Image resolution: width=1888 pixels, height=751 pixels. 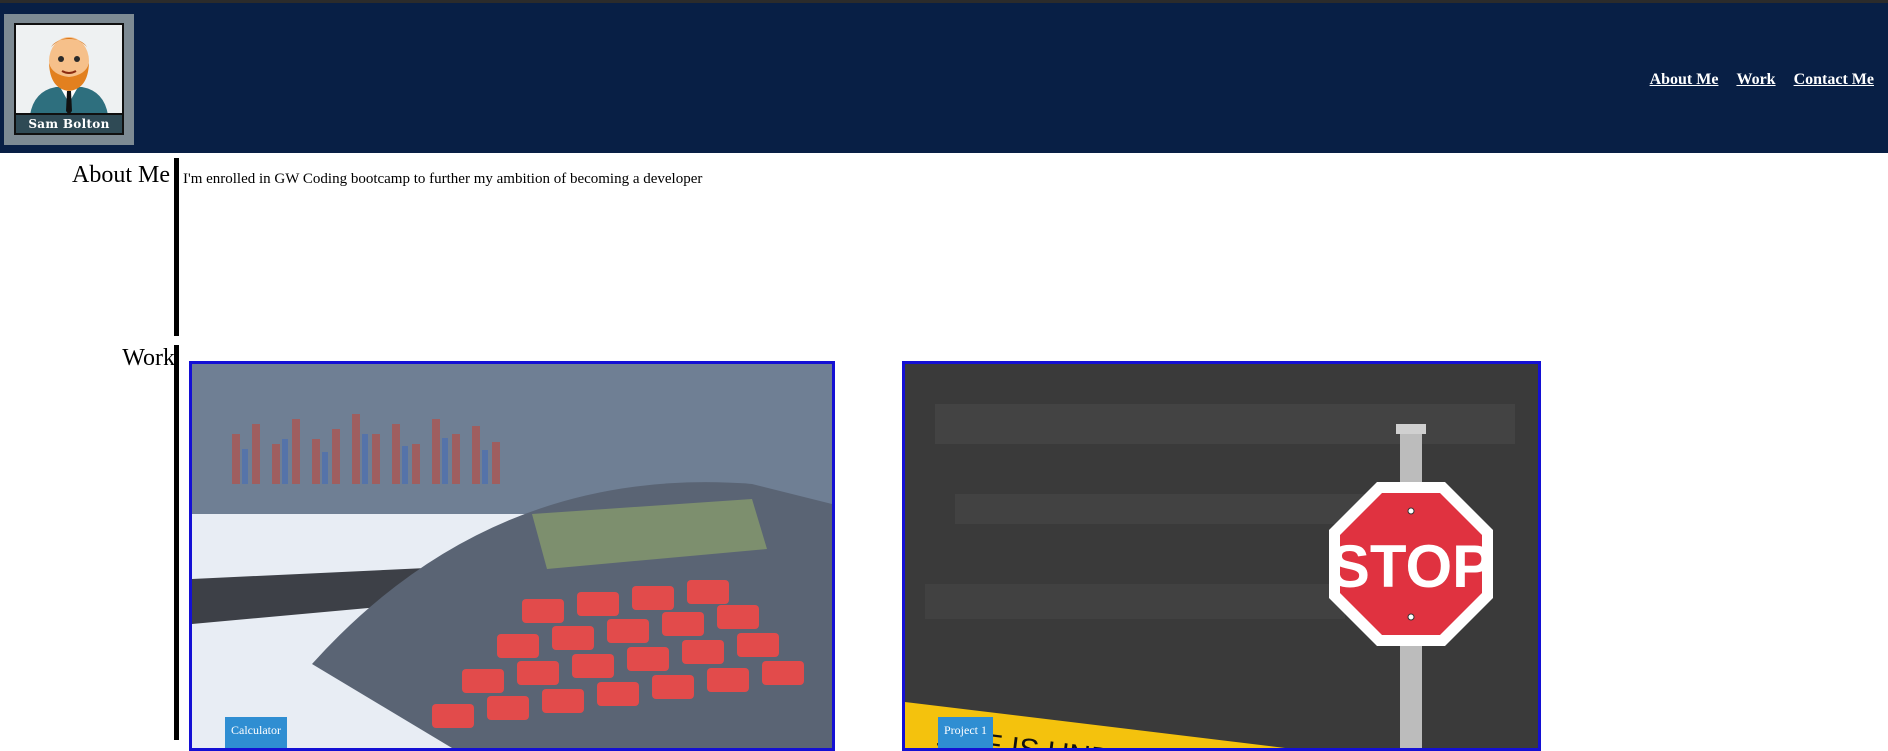 I want to click on main-nav: About Me Work Contact Me, so click(x=1755, y=80).